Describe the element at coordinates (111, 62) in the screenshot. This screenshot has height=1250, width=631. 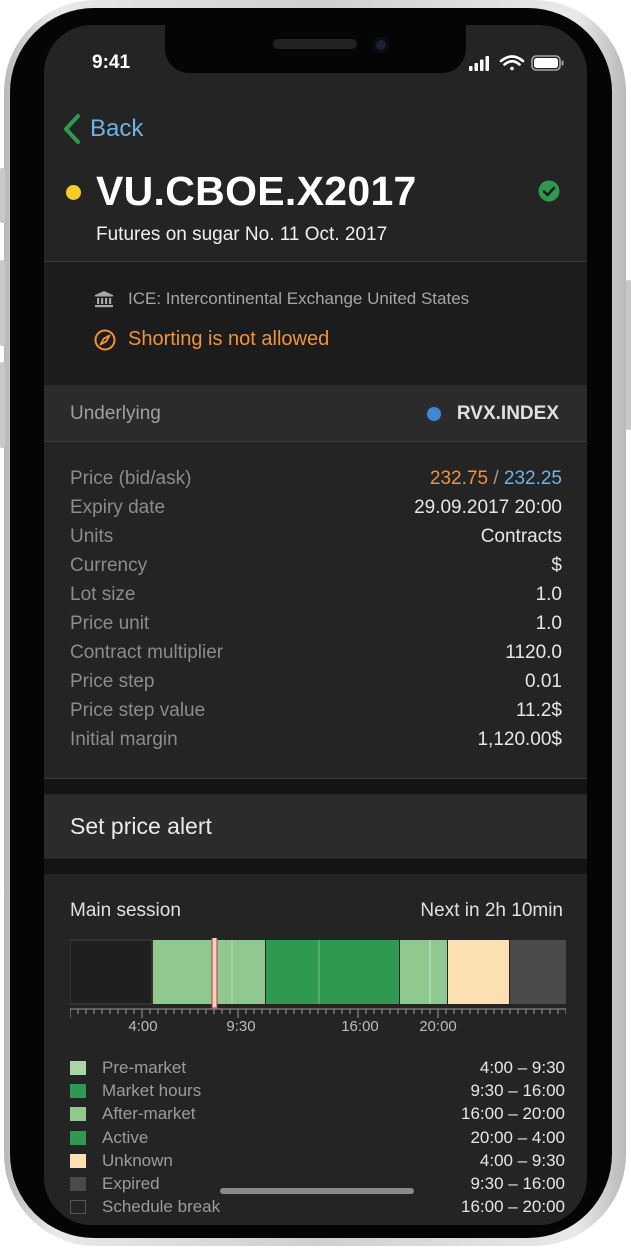
I see `status-time: 9:41` at that location.